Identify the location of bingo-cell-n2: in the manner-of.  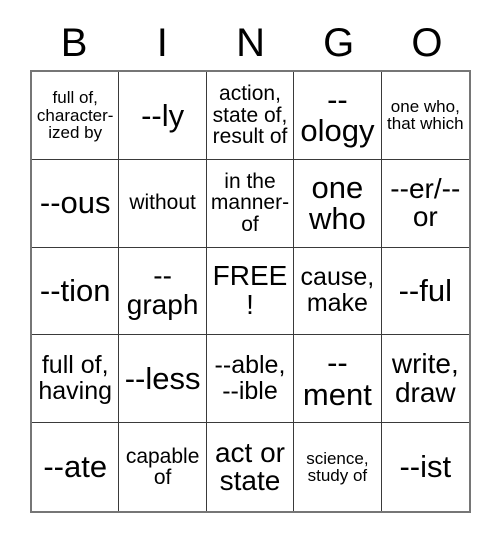
(250, 203).